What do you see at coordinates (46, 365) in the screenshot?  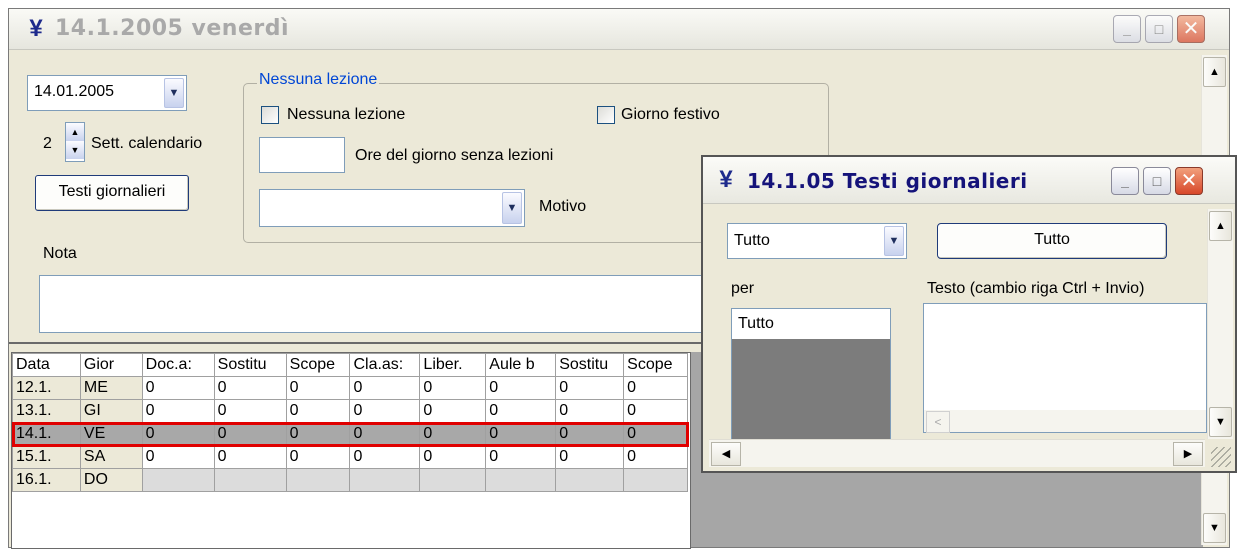 I see `column-header: Data` at bounding box center [46, 365].